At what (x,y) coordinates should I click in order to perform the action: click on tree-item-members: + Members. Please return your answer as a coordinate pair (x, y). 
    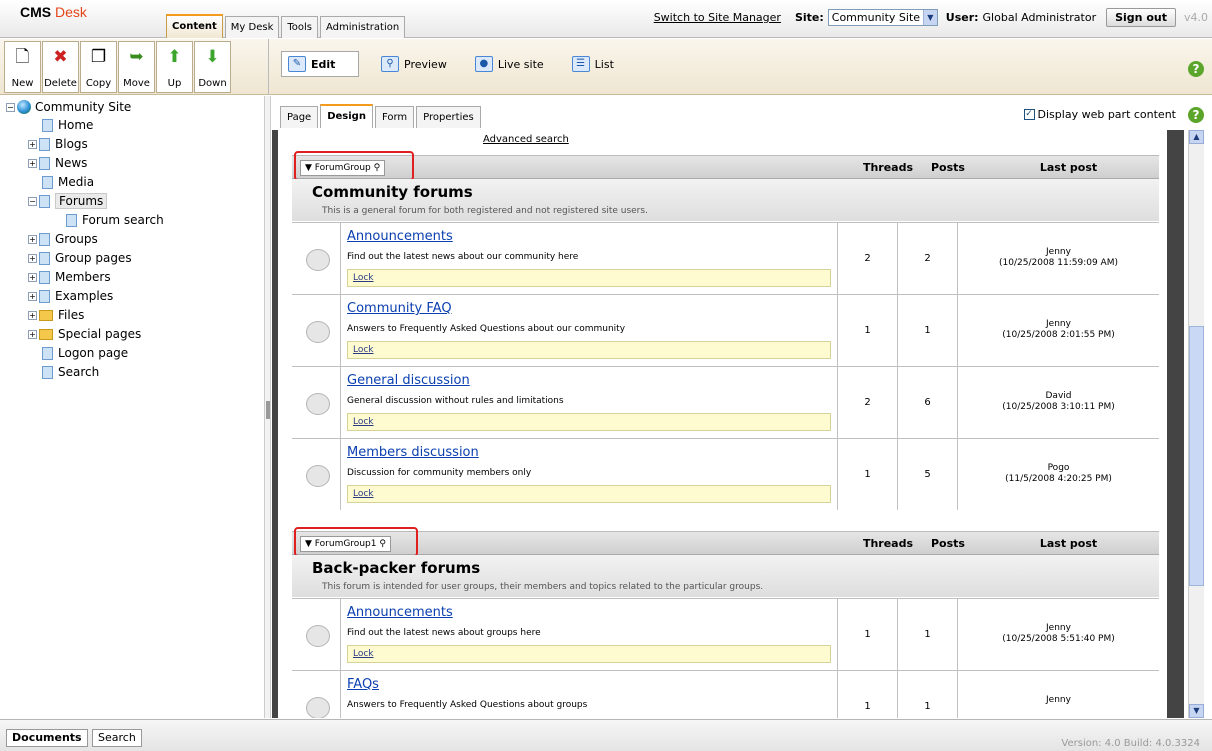
    Looking at the image, I should click on (69, 277).